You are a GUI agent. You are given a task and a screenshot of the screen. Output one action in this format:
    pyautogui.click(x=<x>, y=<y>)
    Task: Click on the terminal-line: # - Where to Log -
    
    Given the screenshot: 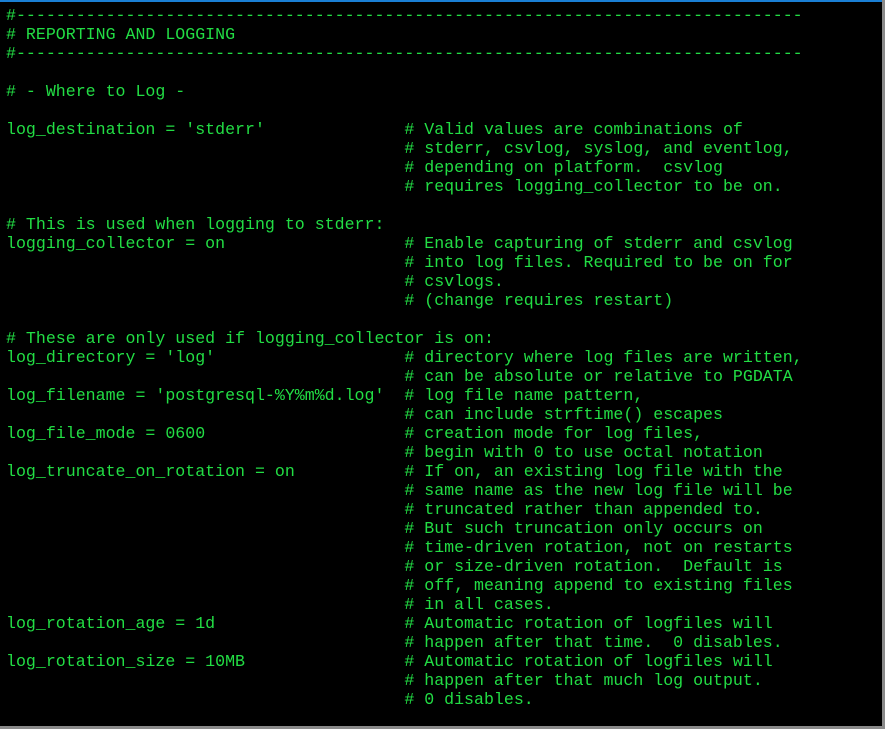 What is the action you would take?
    pyautogui.click(x=96, y=91)
    